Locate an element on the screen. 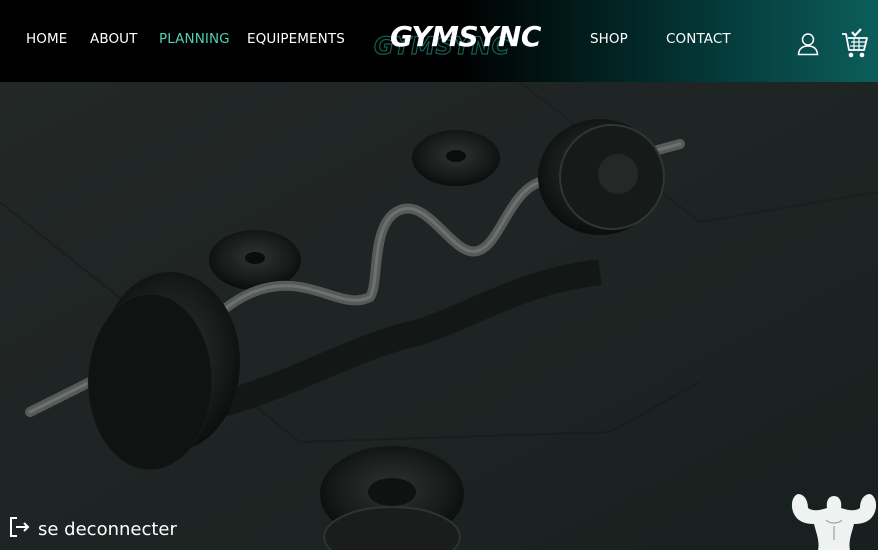 This screenshot has height=550, width=878. shopping-cart-icon is located at coordinates (855, 46).